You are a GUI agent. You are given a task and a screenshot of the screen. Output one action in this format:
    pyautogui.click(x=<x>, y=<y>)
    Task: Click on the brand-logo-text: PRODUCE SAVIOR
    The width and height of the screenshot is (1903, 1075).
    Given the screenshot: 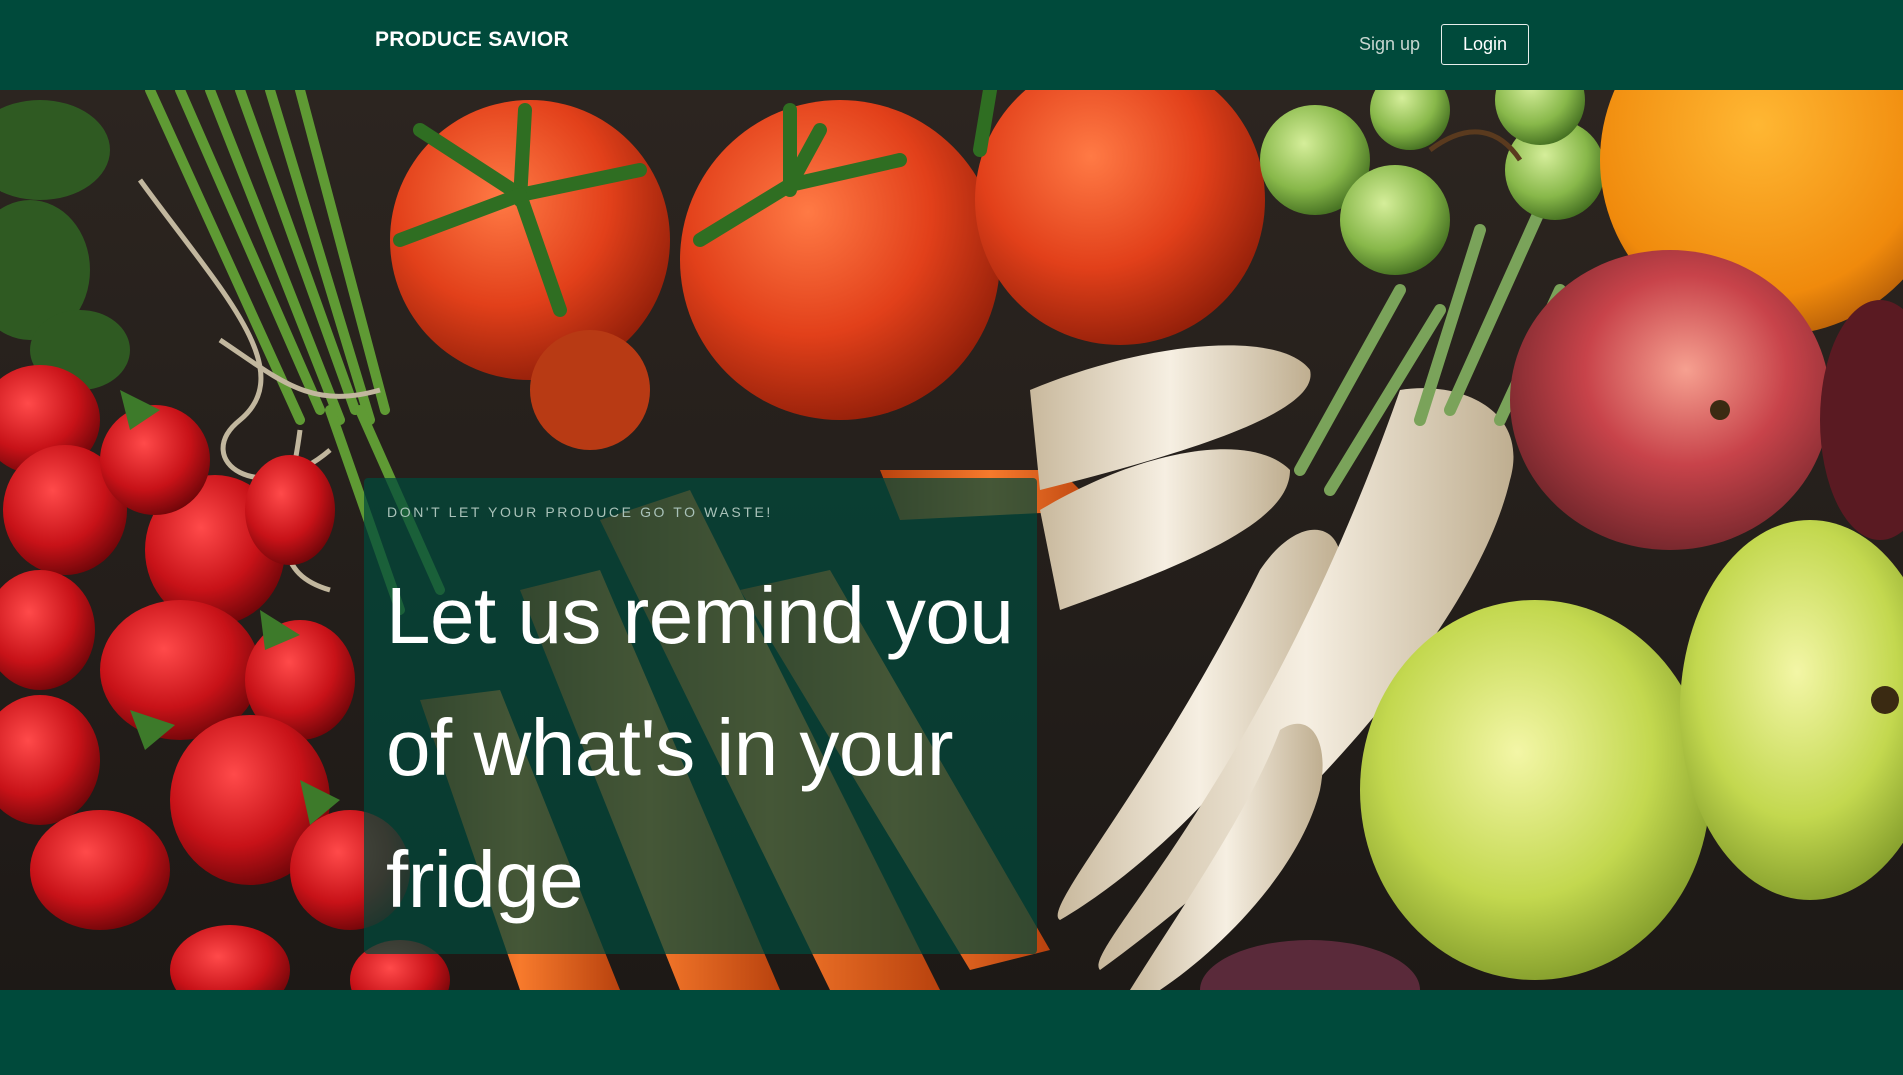 What is the action you would take?
    pyautogui.click(x=472, y=40)
    